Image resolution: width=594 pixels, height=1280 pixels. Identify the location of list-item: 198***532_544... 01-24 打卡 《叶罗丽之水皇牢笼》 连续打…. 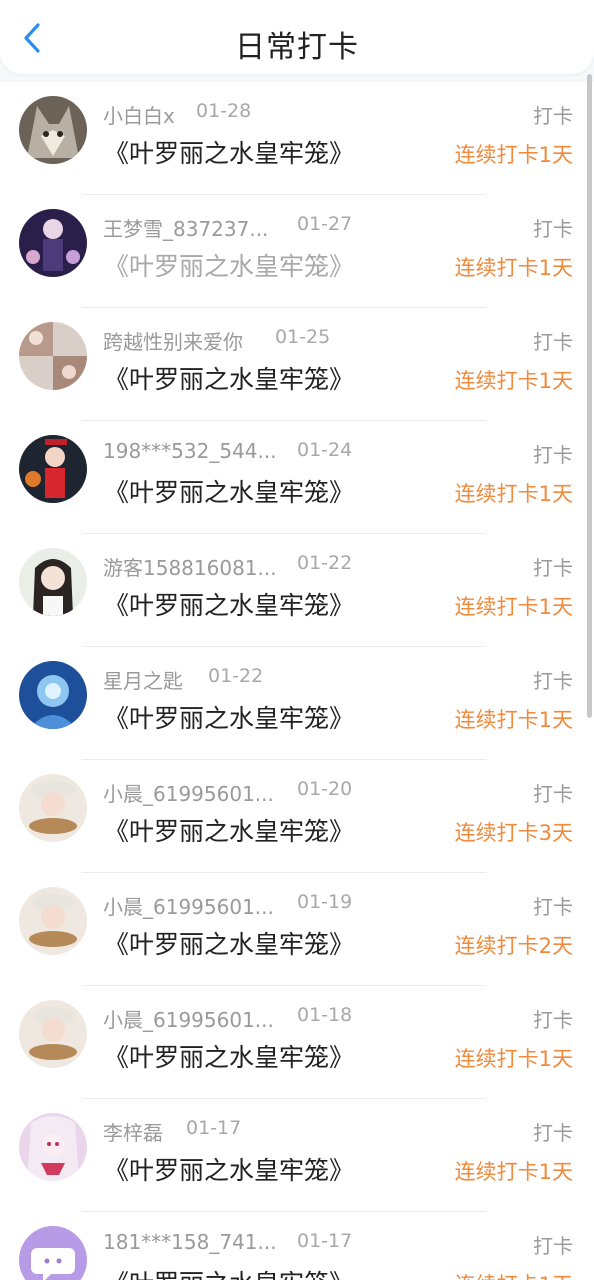
(297, 477).